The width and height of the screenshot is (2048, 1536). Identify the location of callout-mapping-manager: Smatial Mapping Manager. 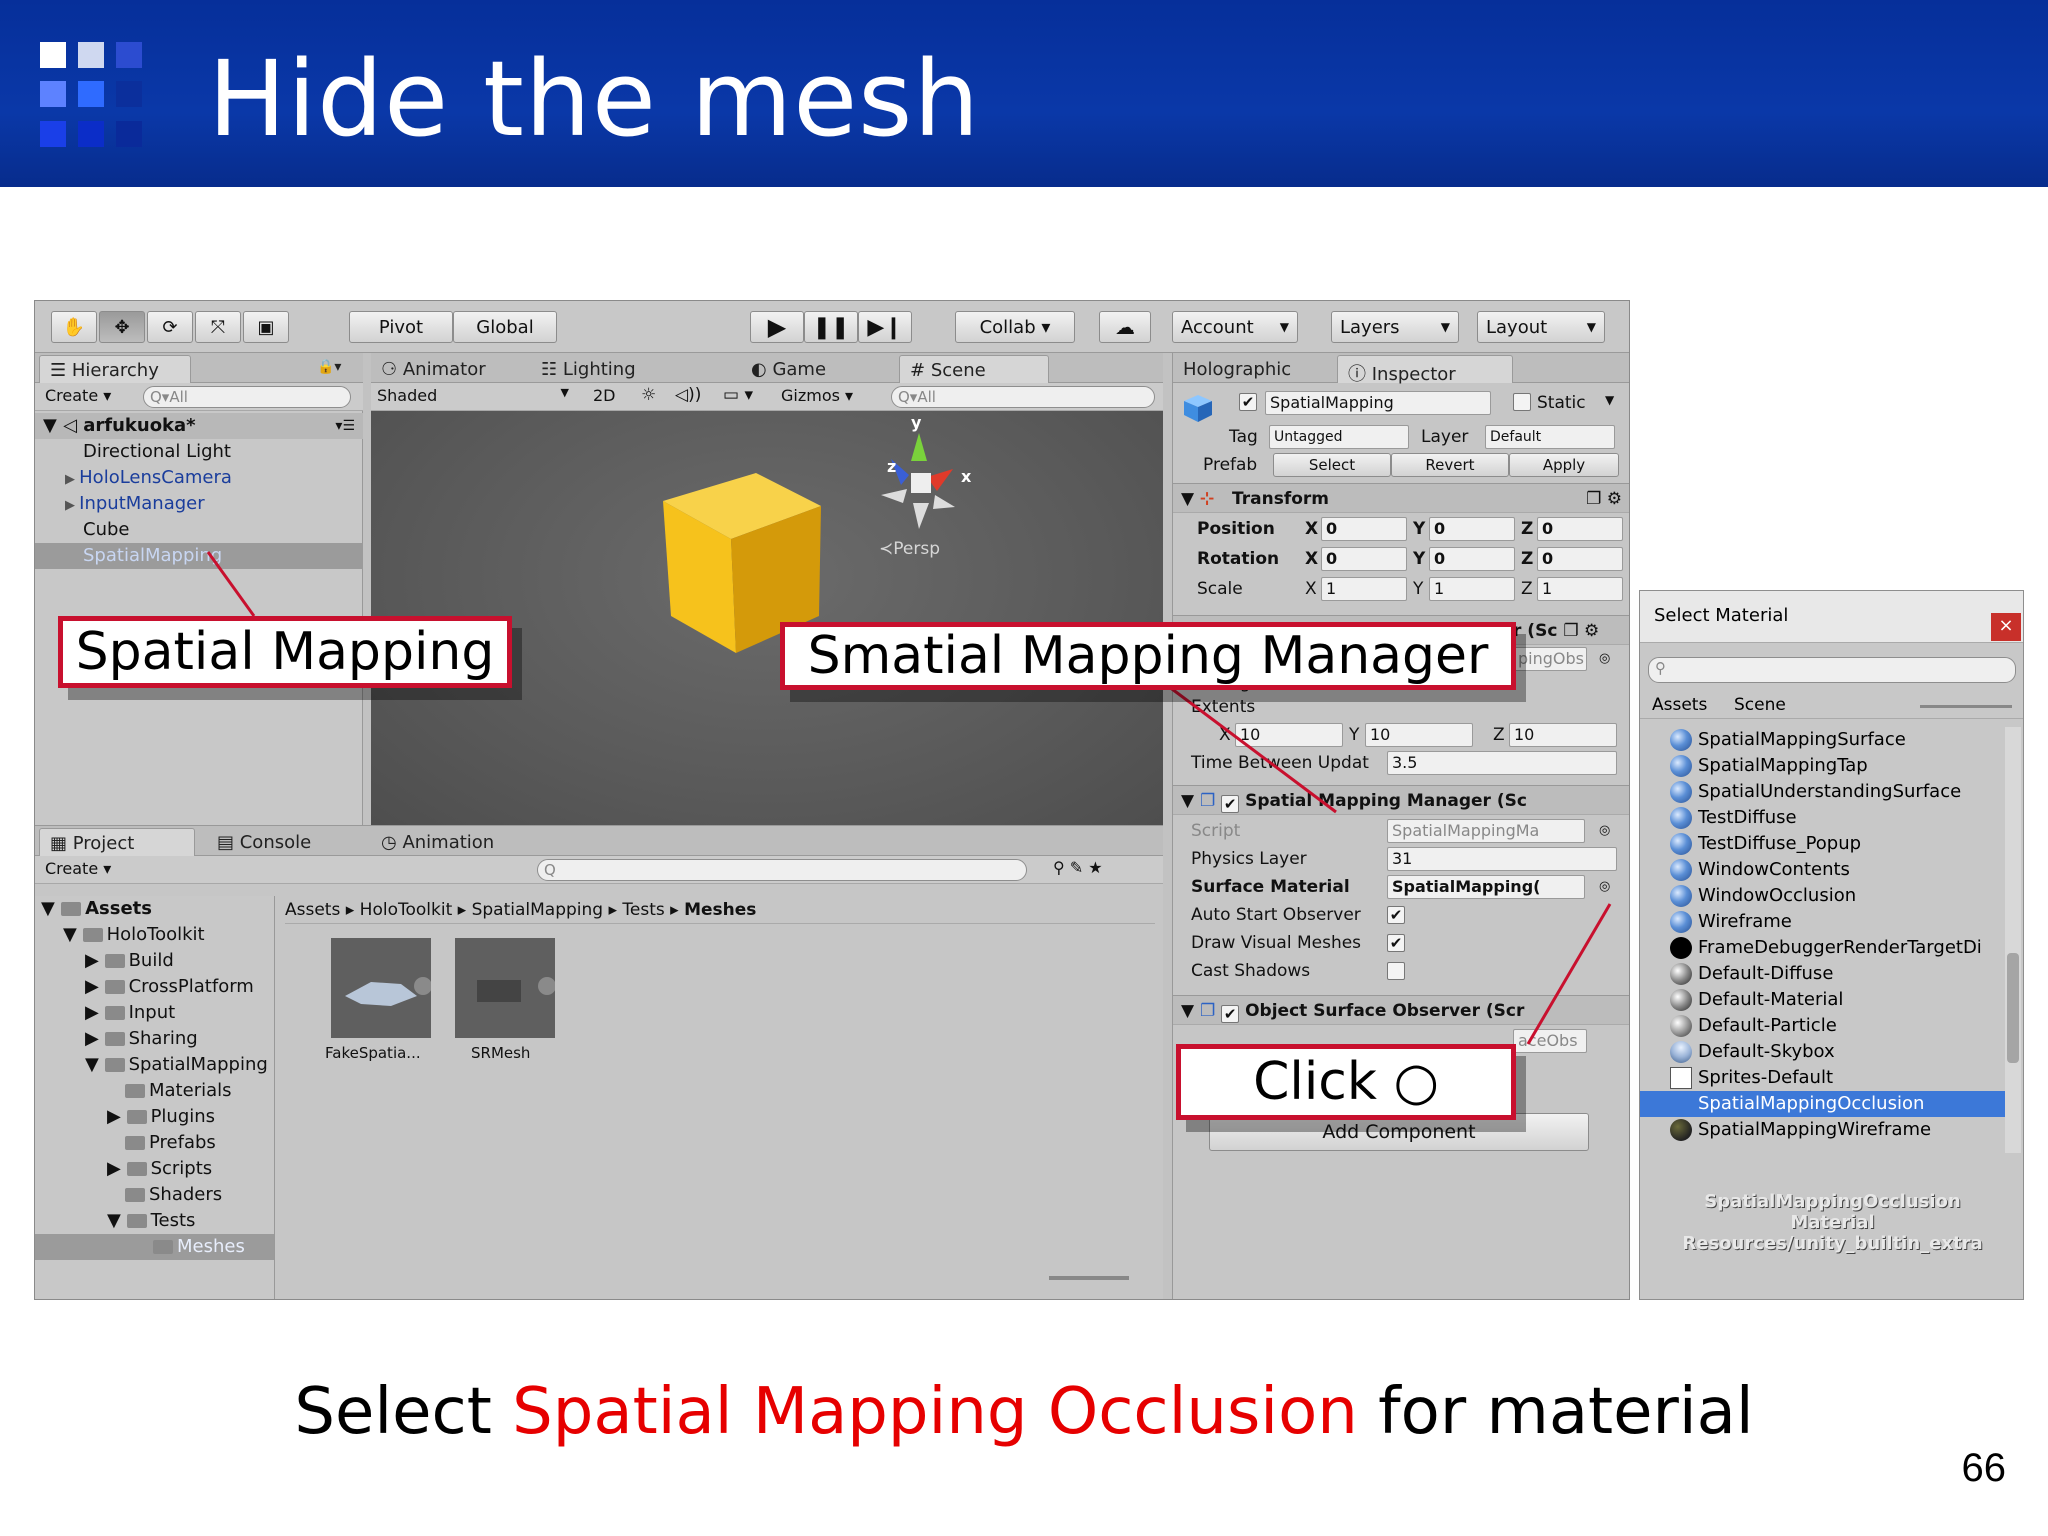
(1148, 656).